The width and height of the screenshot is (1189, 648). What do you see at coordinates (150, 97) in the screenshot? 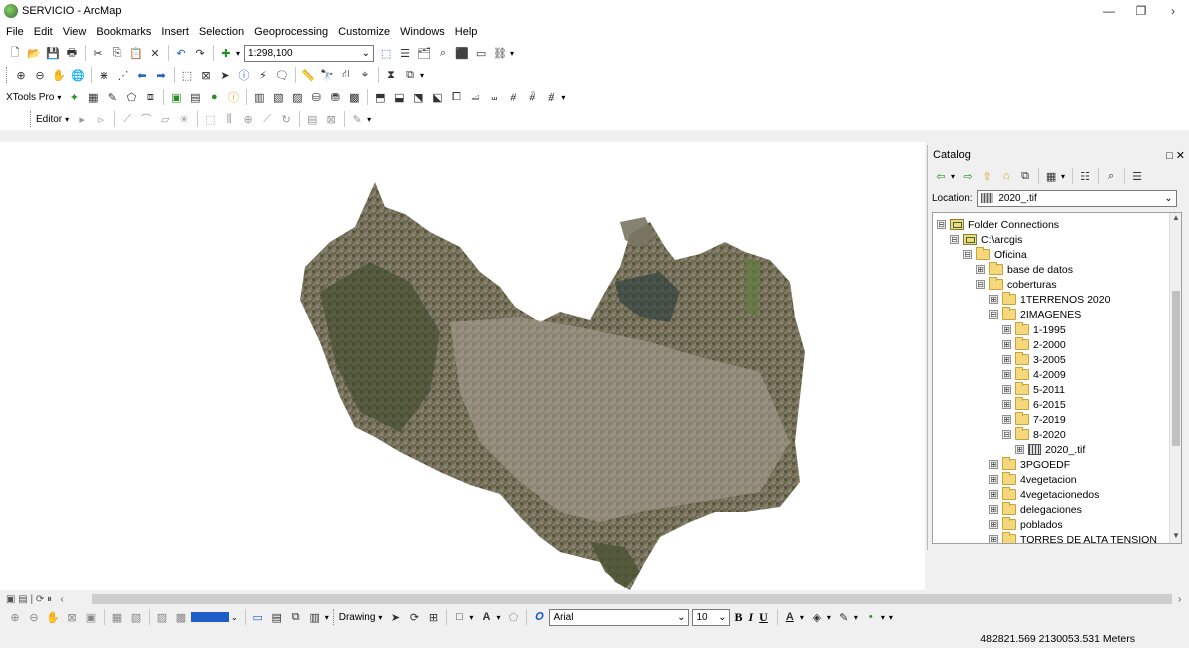
I see `xtools-overlay-icon: ⧈` at bounding box center [150, 97].